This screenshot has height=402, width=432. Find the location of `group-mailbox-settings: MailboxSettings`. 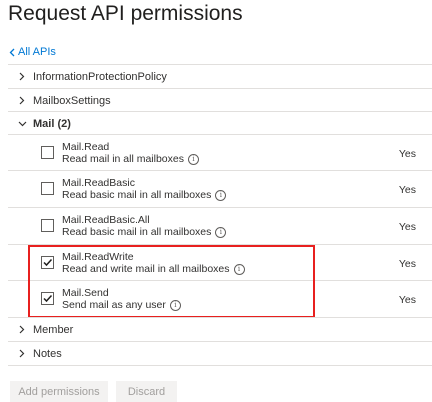

group-mailbox-settings: MailboxSettings is located at coordinates (220, 100).